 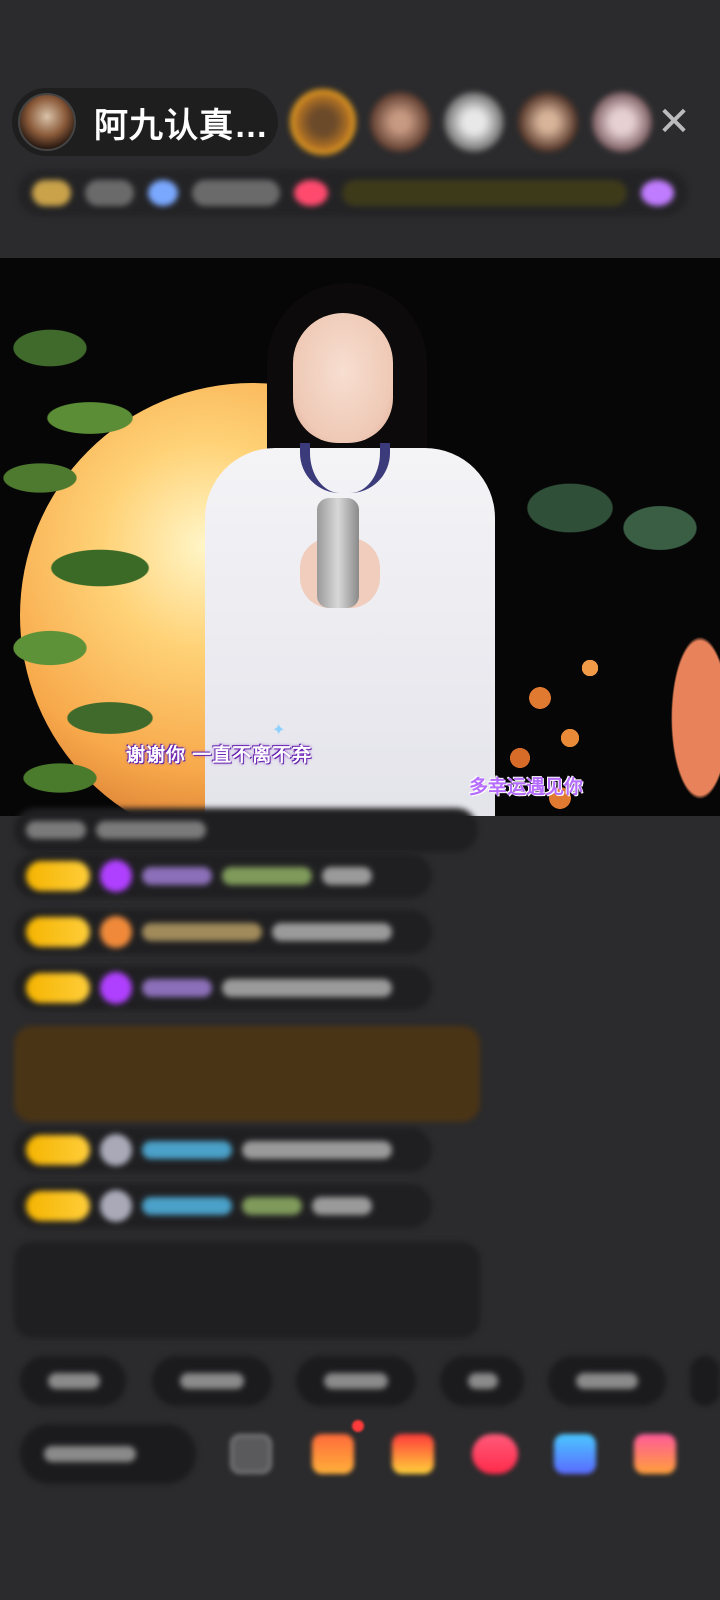 What do you see at coordinates (110, 193) in the screenshot?
I see `rank-text` at bounding box center [110, 193].